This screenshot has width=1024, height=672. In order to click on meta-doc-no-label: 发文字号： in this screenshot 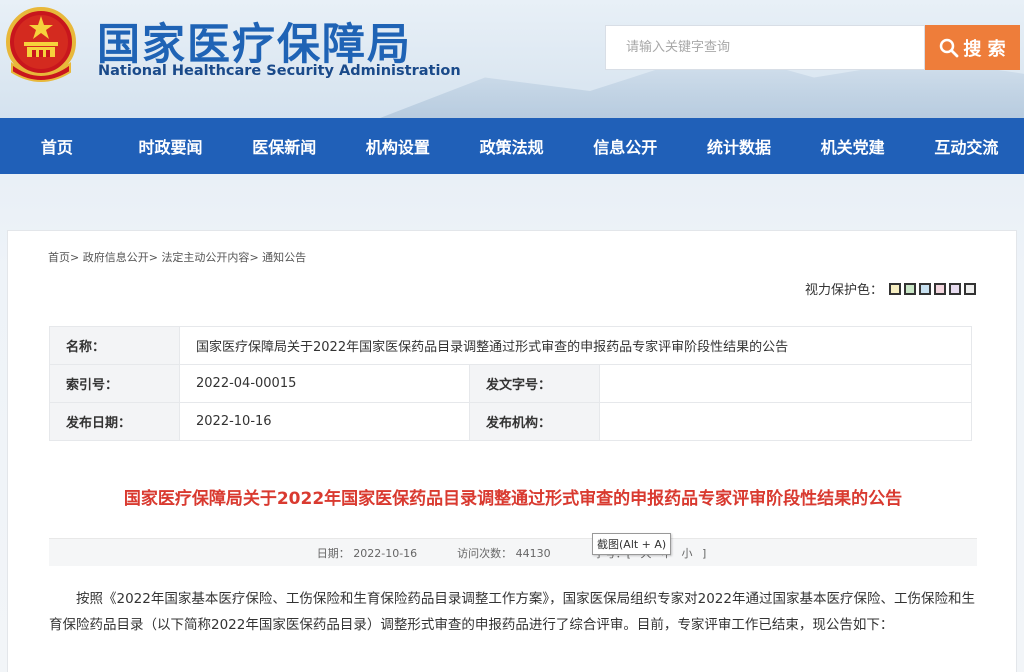, I will do `click(534, 383)`.